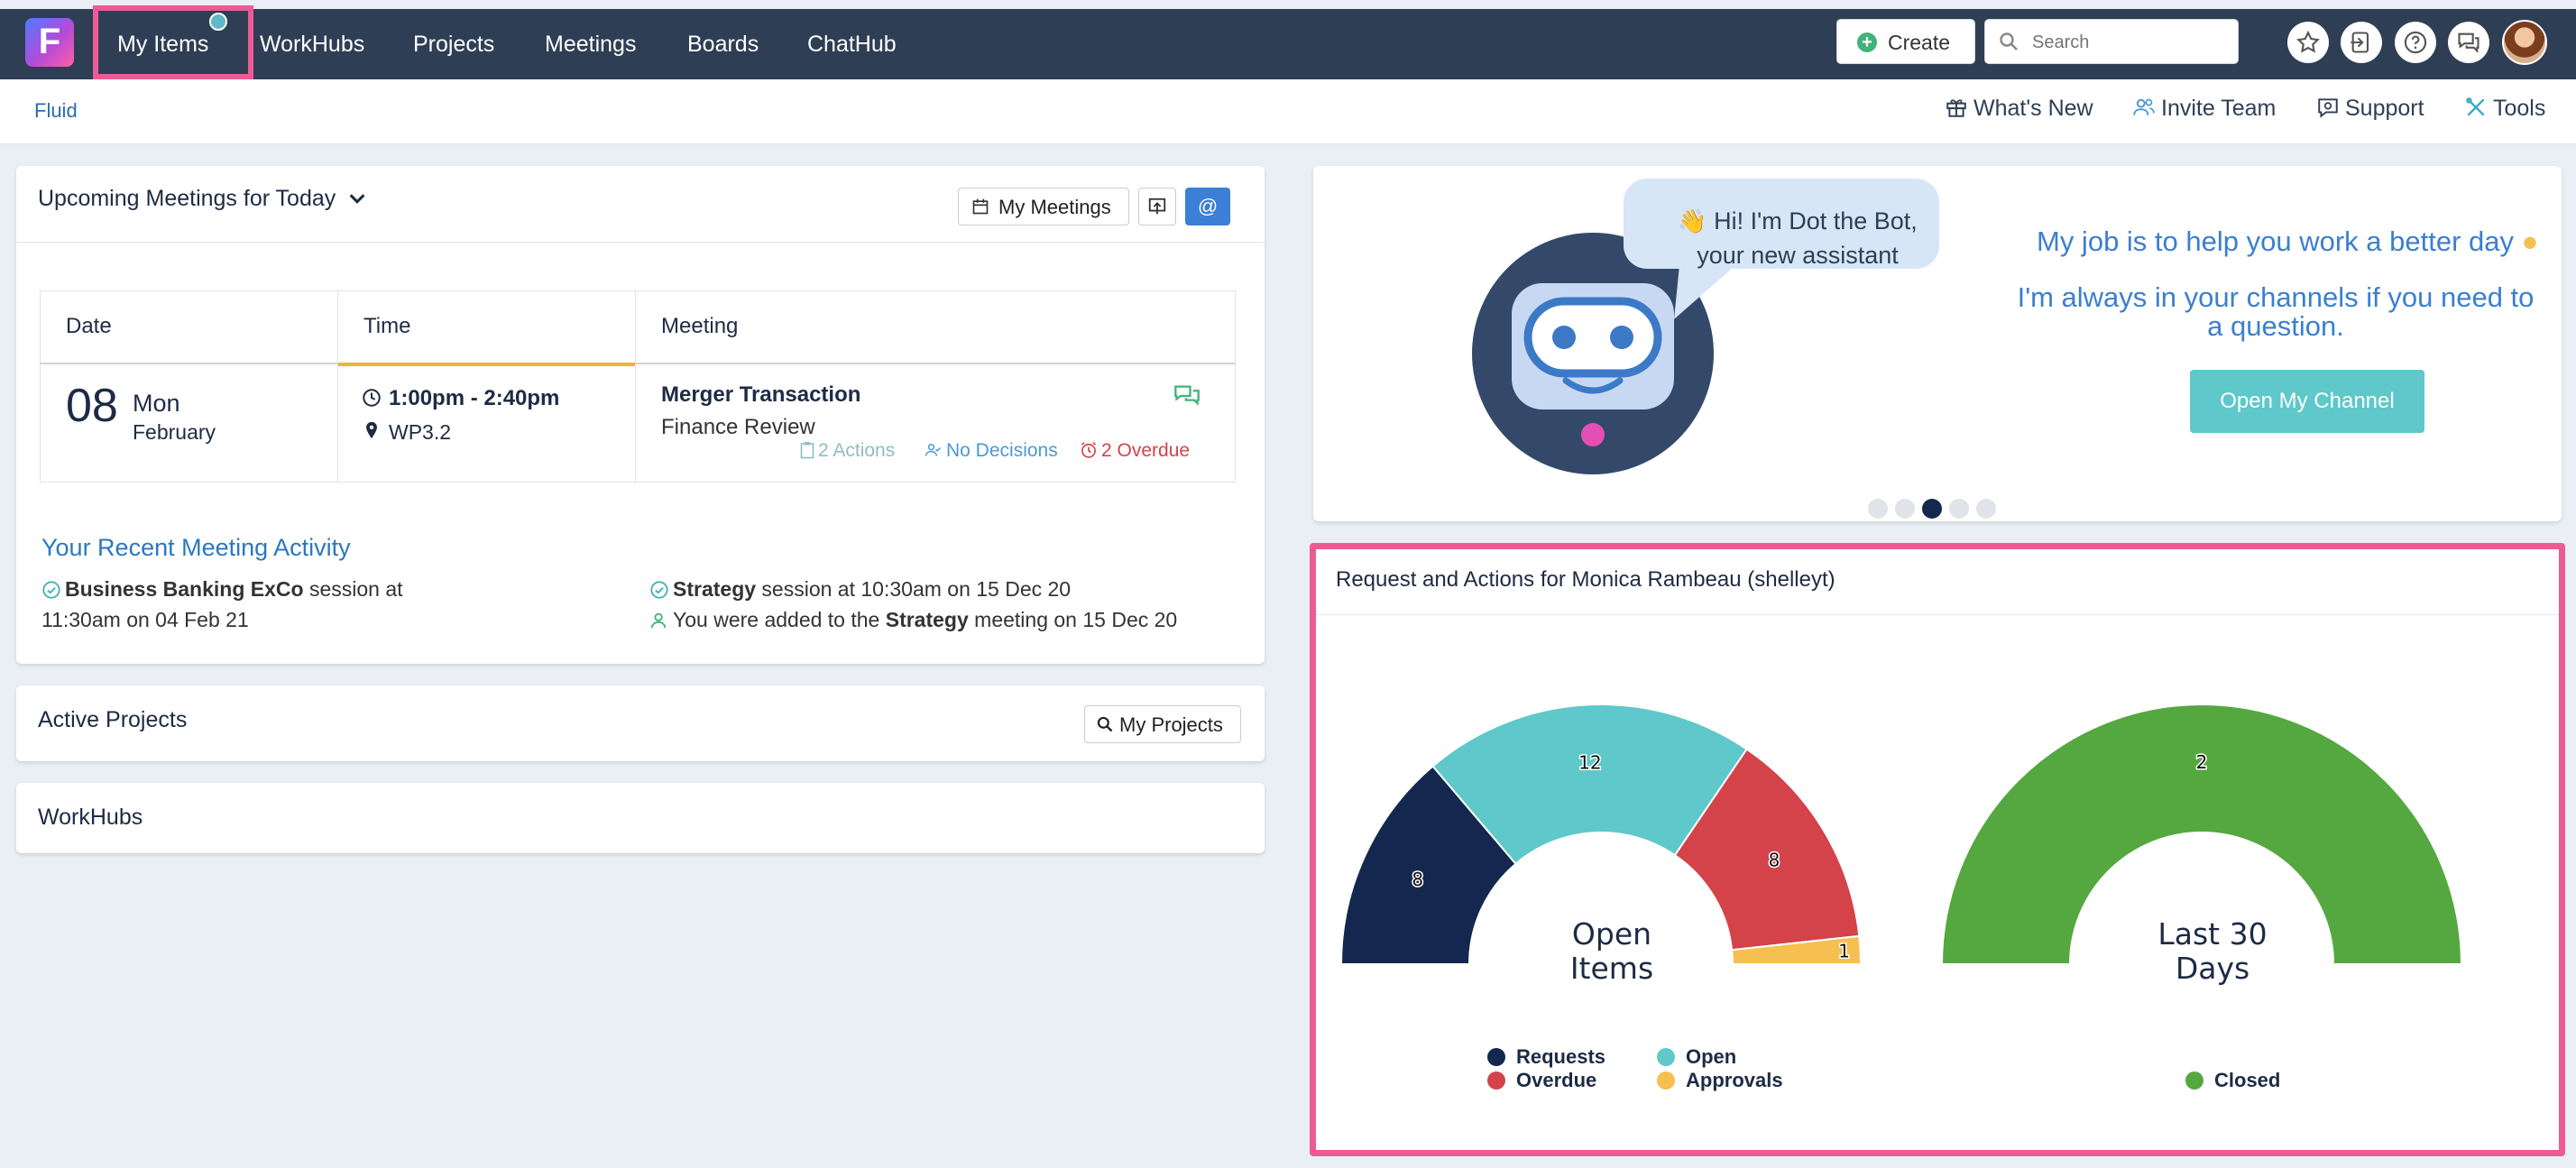  What do you see at coordinates (2505, 109) in the screenshot?
I see `tools-link: Tools` at bounding box center [2505, 109].